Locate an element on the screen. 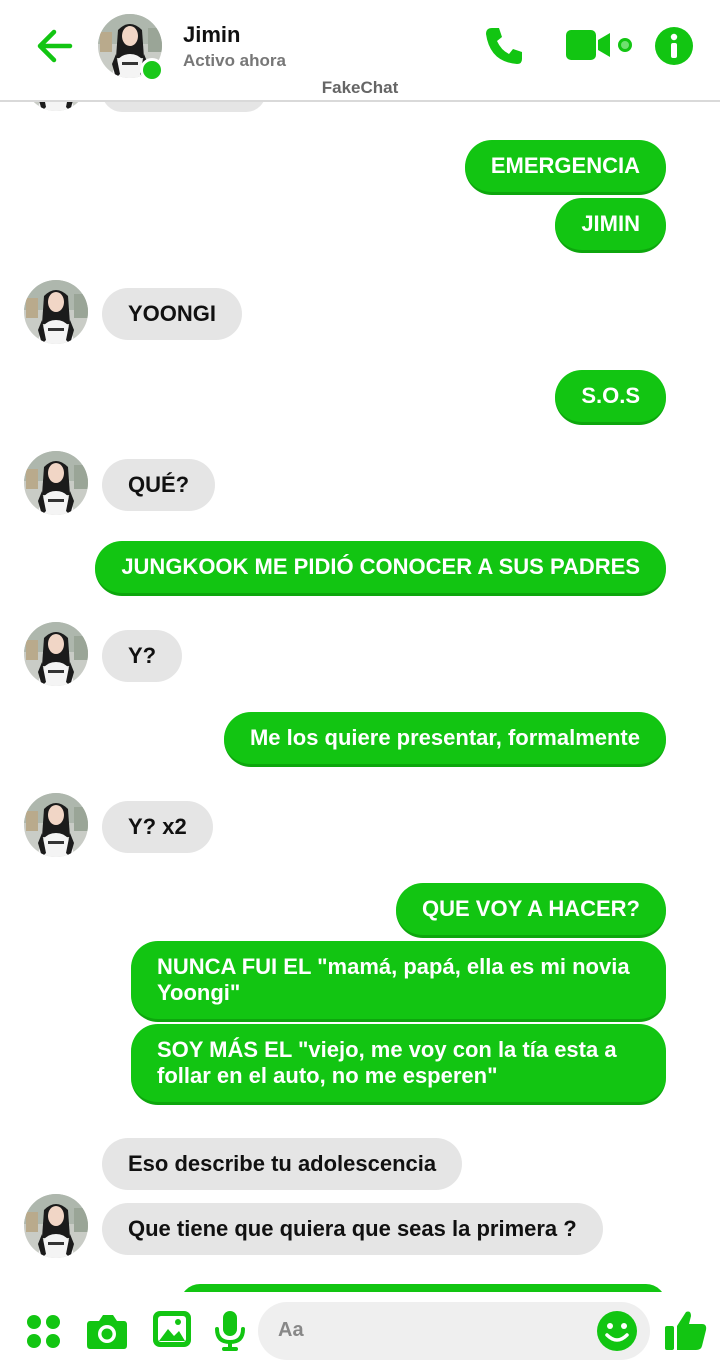  video-call-button is located at coordinates (601, 47).